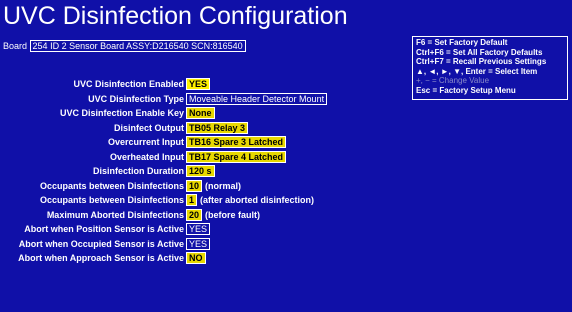 This screenshot has height=312, width=572. Describe the element at coordinates (198, 84) in the screenshot. I see `uvc-enabled-field: YES` at that location.